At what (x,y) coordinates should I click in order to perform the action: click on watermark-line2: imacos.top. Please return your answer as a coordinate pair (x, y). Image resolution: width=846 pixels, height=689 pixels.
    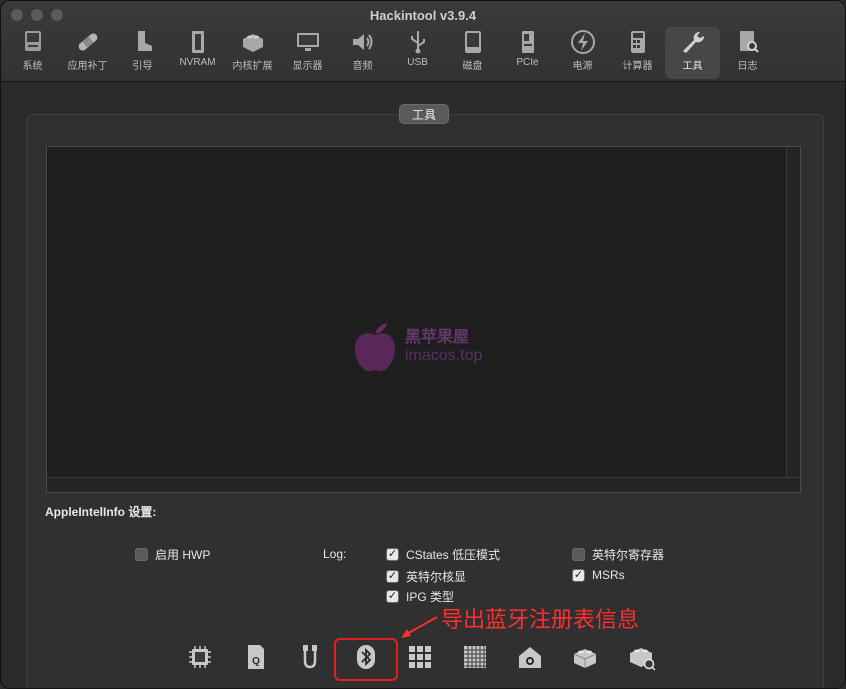
    Looking at the image, I should click on (444, 355).